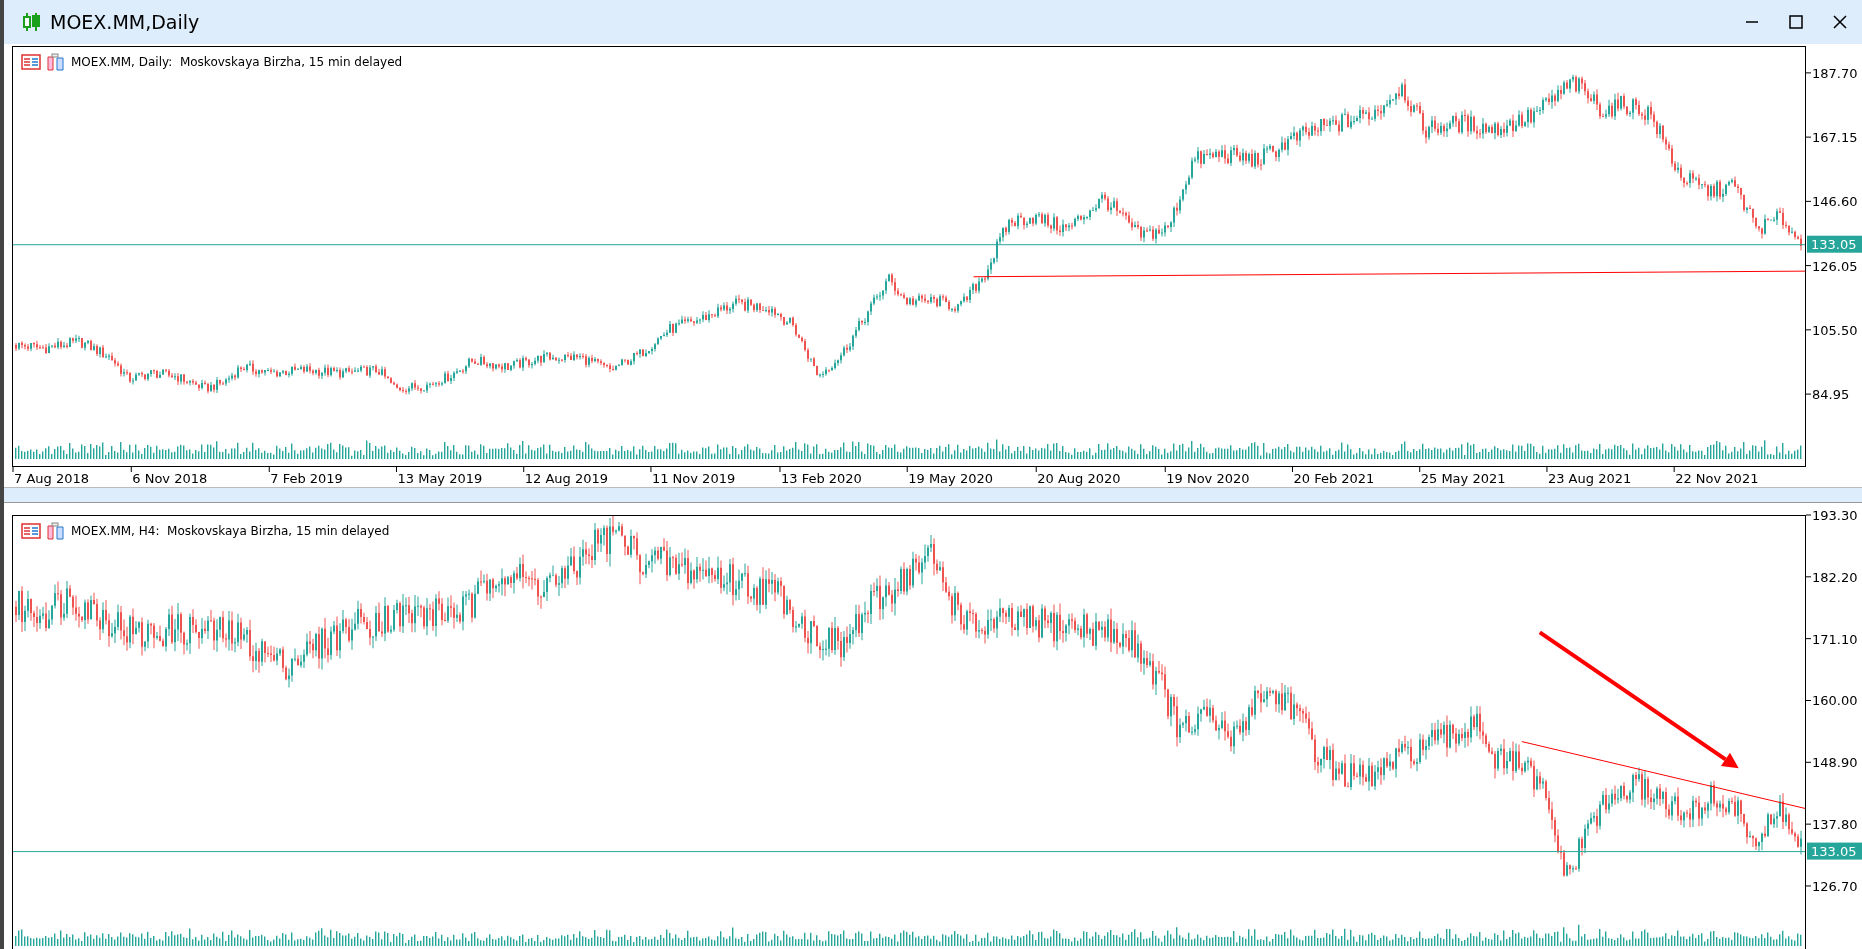 The width and height of the screenshot is (1862, 949). I want to click on date-label: 25 May 2021, so click(1463, 478).